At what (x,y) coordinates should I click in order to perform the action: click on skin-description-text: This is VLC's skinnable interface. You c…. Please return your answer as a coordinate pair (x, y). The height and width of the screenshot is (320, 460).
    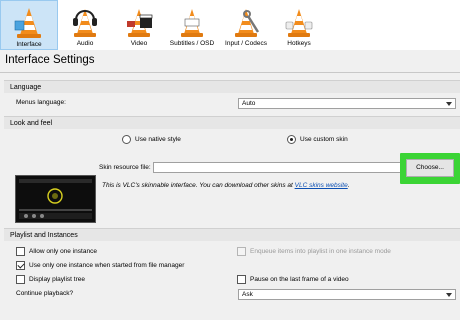
    Looking at the image, I should click on (198, 185).